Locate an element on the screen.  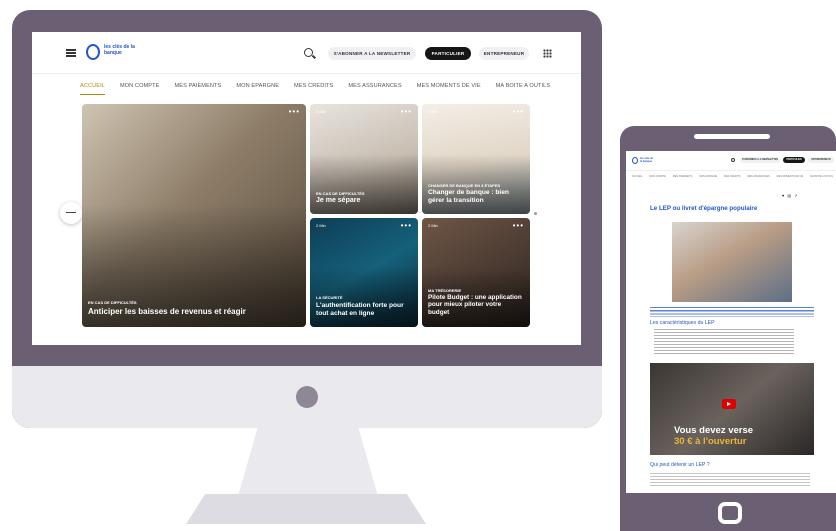
play-button-icon is located at coordinates (729, 404).